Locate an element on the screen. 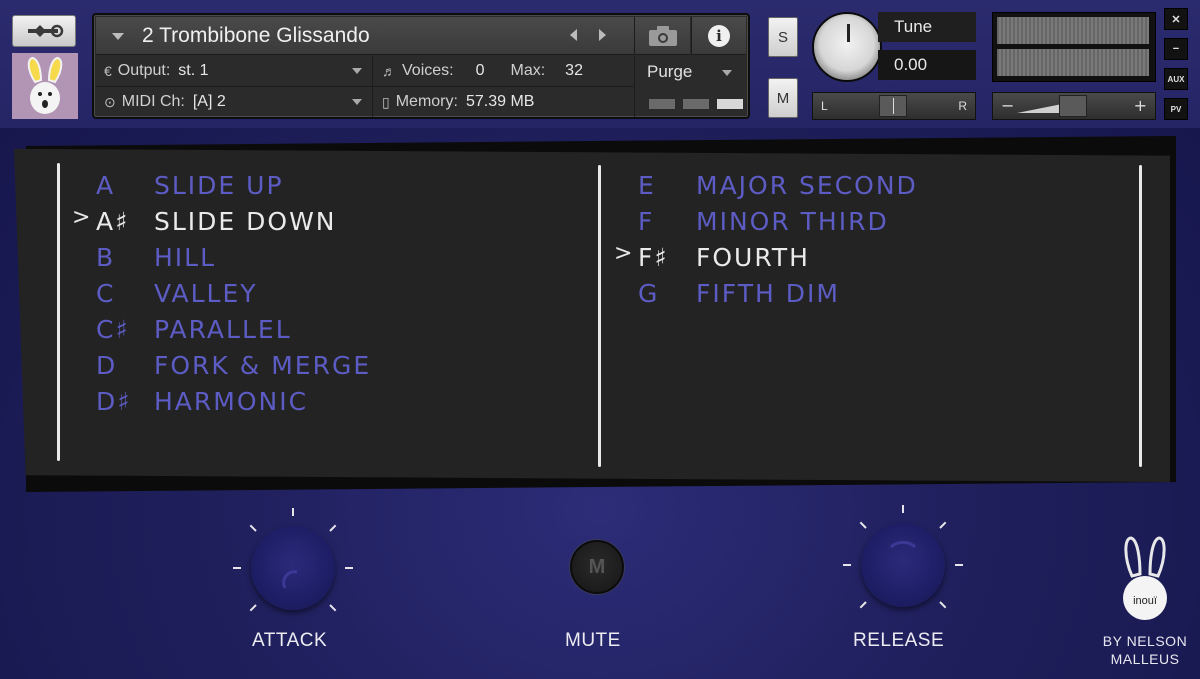 The width and height of the screenshot is (1200, 679). articulation-name: FIFTH DIM is located at coordinates (768, 293).